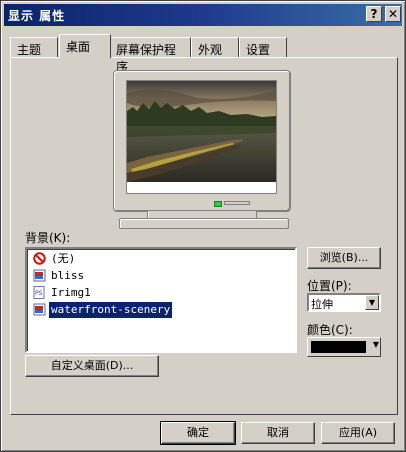 This screenshot has height=452, width=406. What do you see at coordinates (393, 14) in the screenshot?
I see `close-button: ✕` at bounding box center [393, 14].